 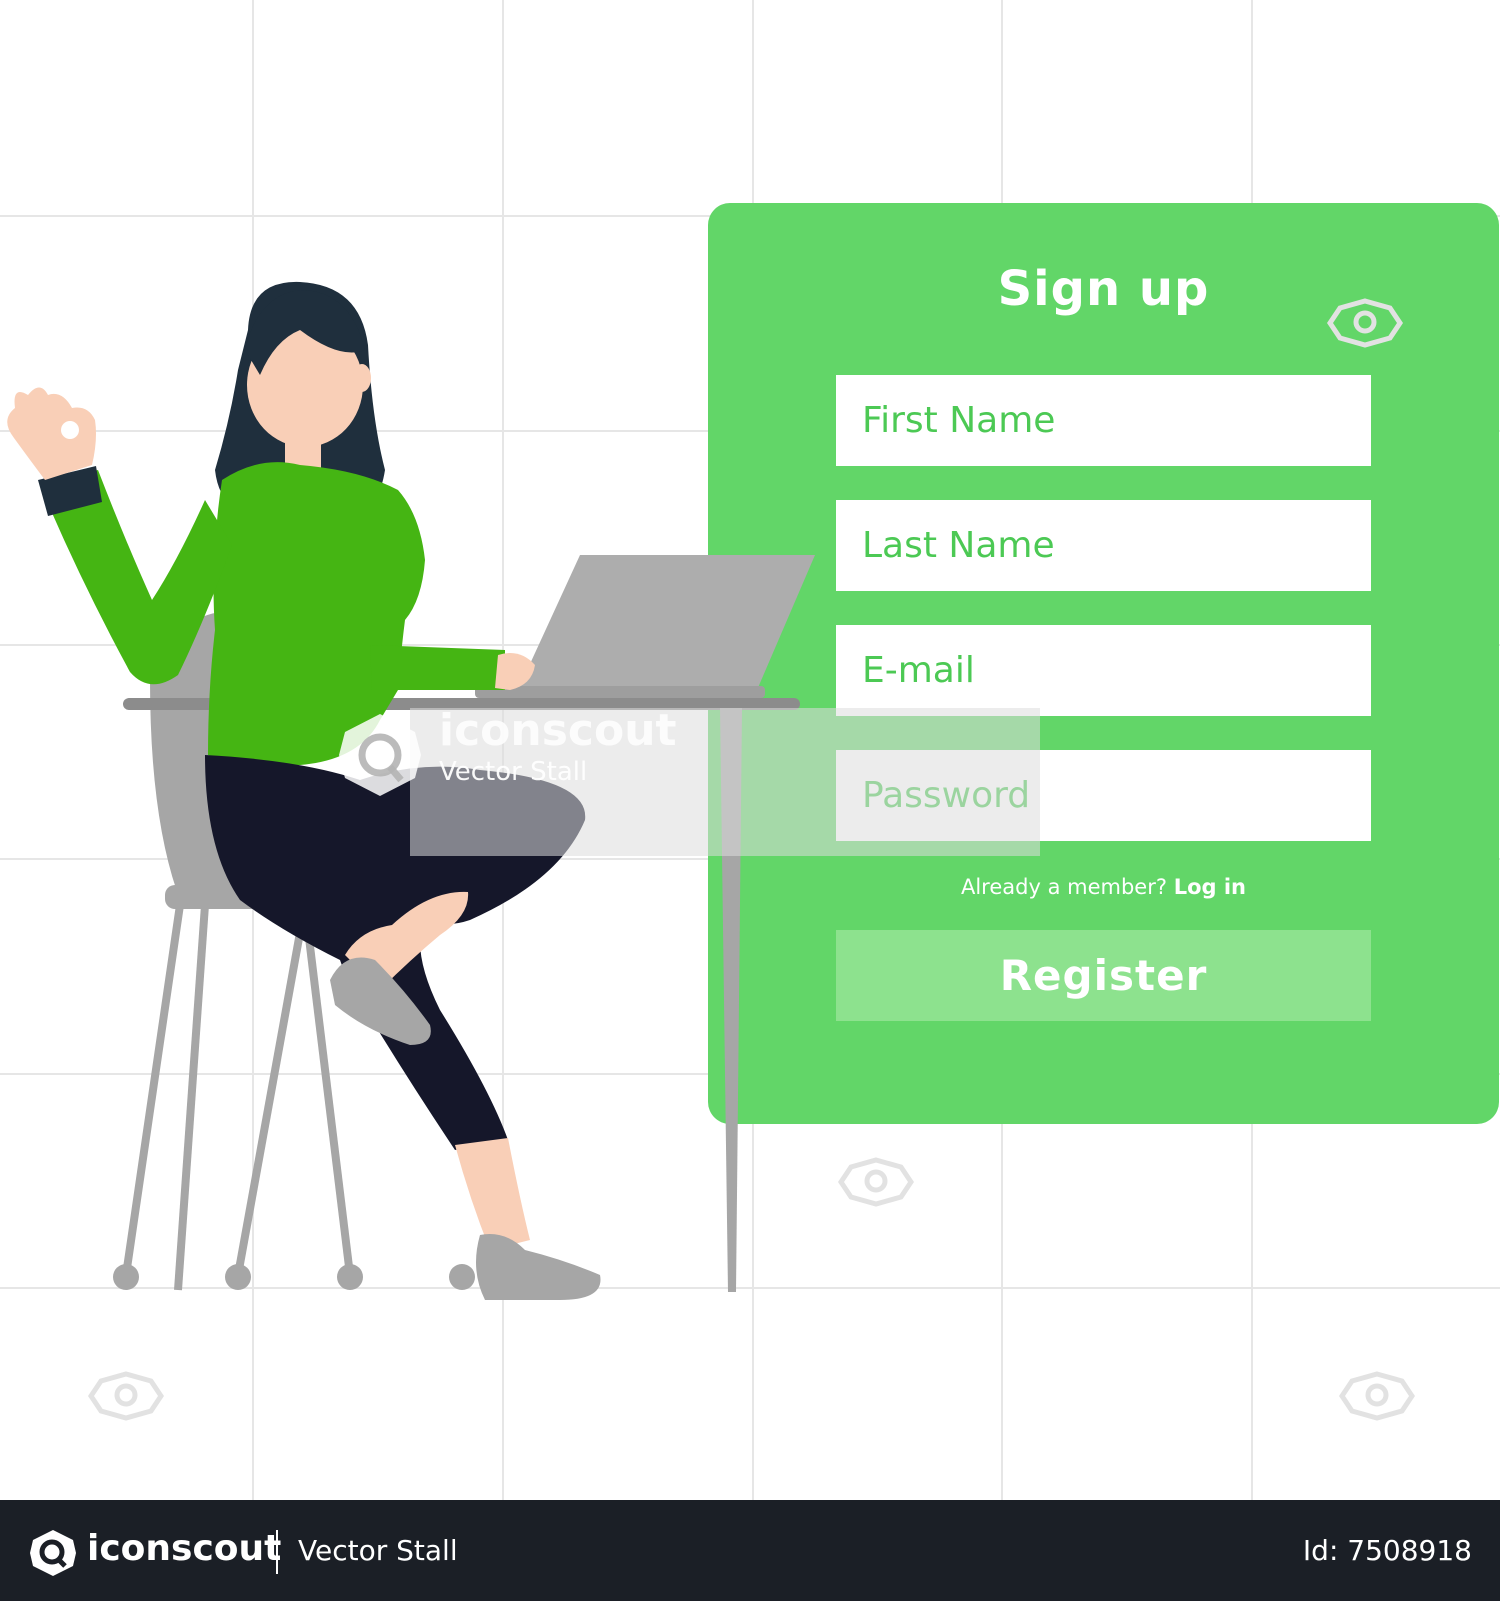 I want to click on iconscout-logo-icon, so click(x=53, y=1553).